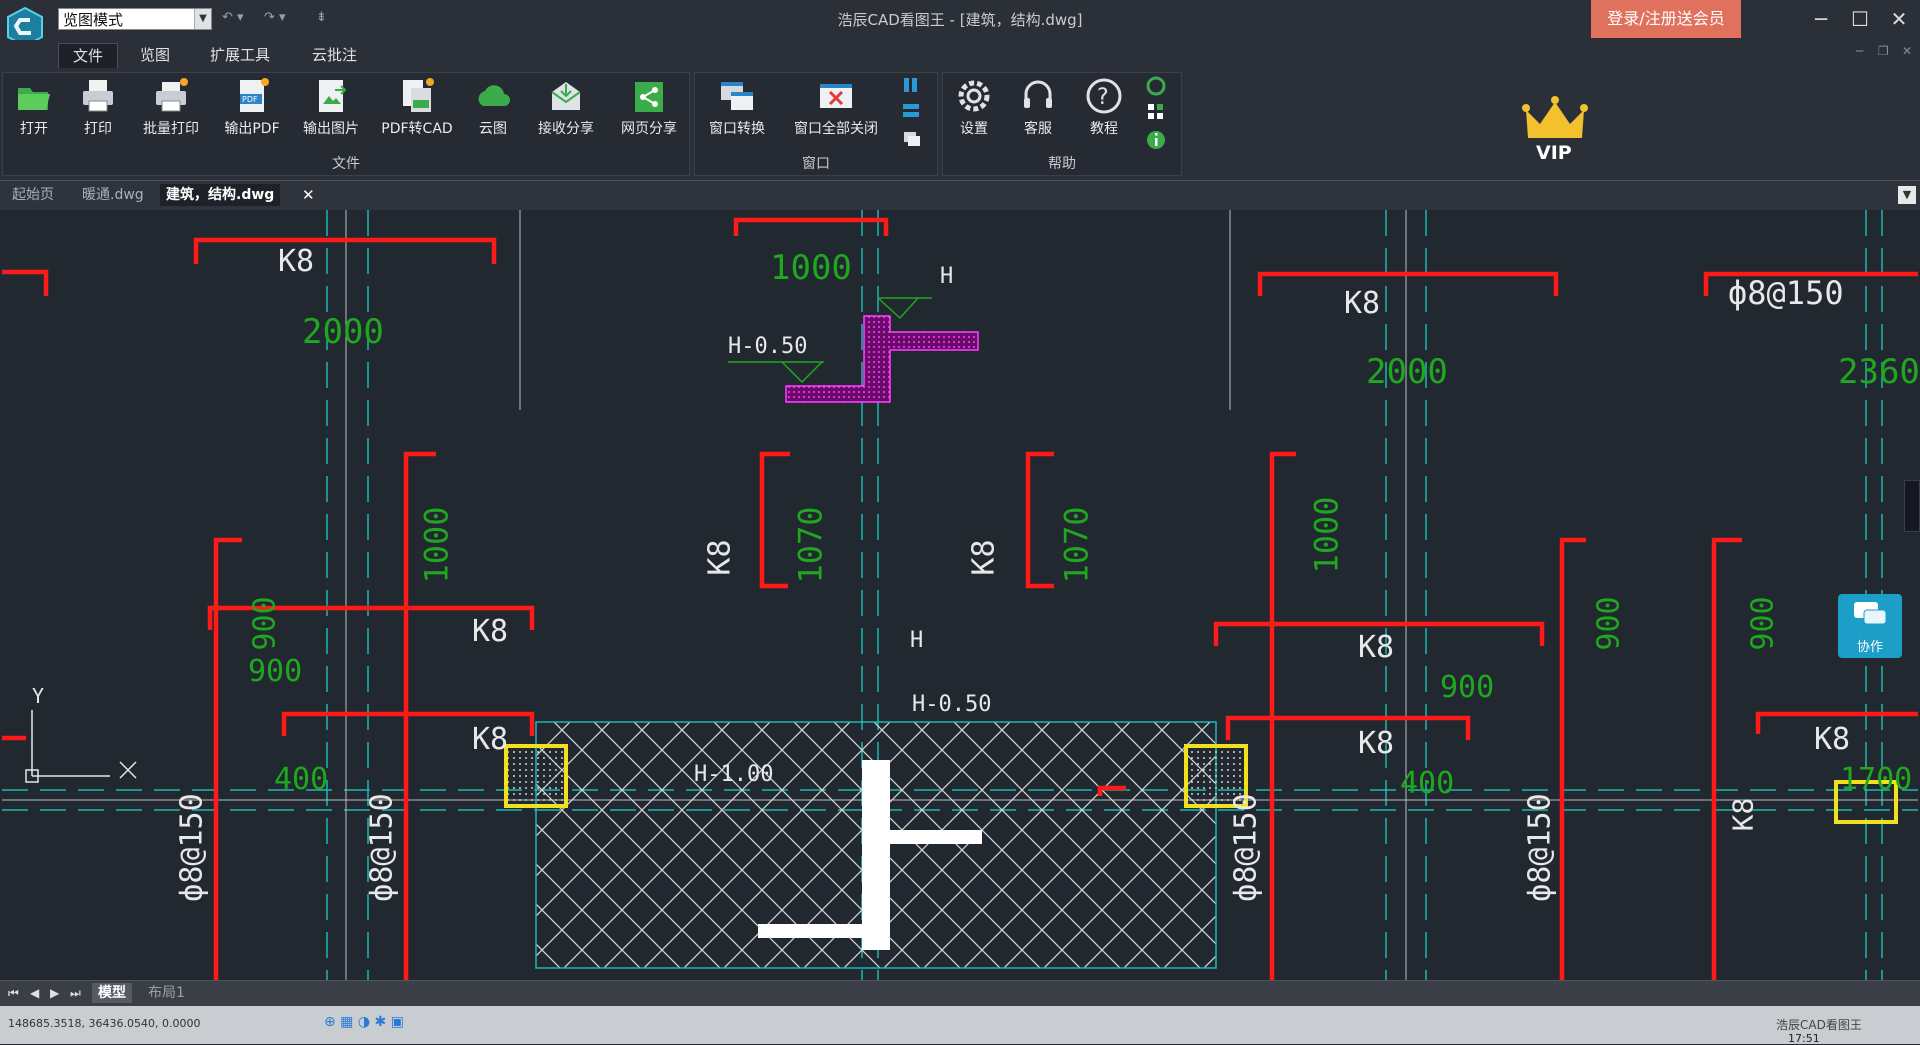 Image resolution: width=1920 pixels, height=1045 pixels. What do you see at coordinates (1819, 1025) in the screenshot?
I see `status-app-name: 浩辰CAD看图王` at bounding box center [1819, 1025].